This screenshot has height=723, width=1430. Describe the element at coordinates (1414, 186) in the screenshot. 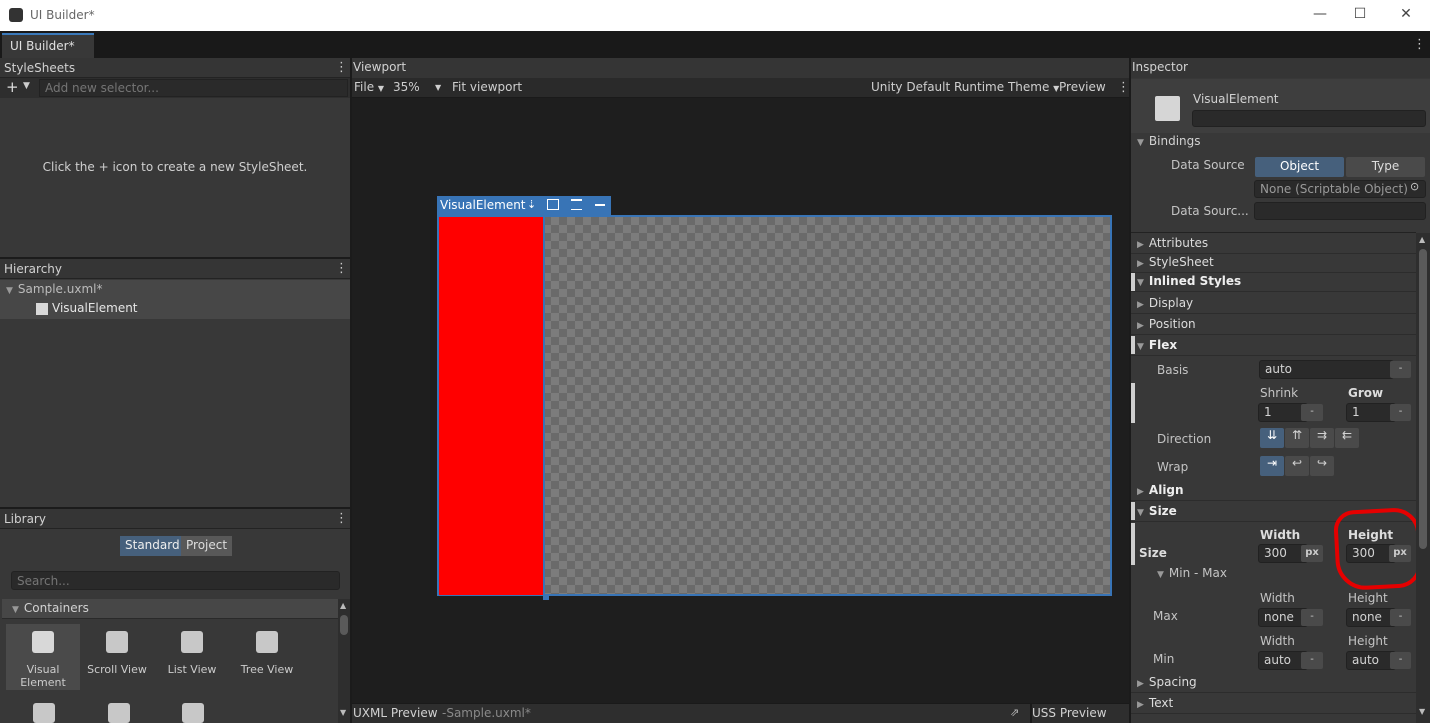

I see `object-picker-icon: ⊙` at that location.